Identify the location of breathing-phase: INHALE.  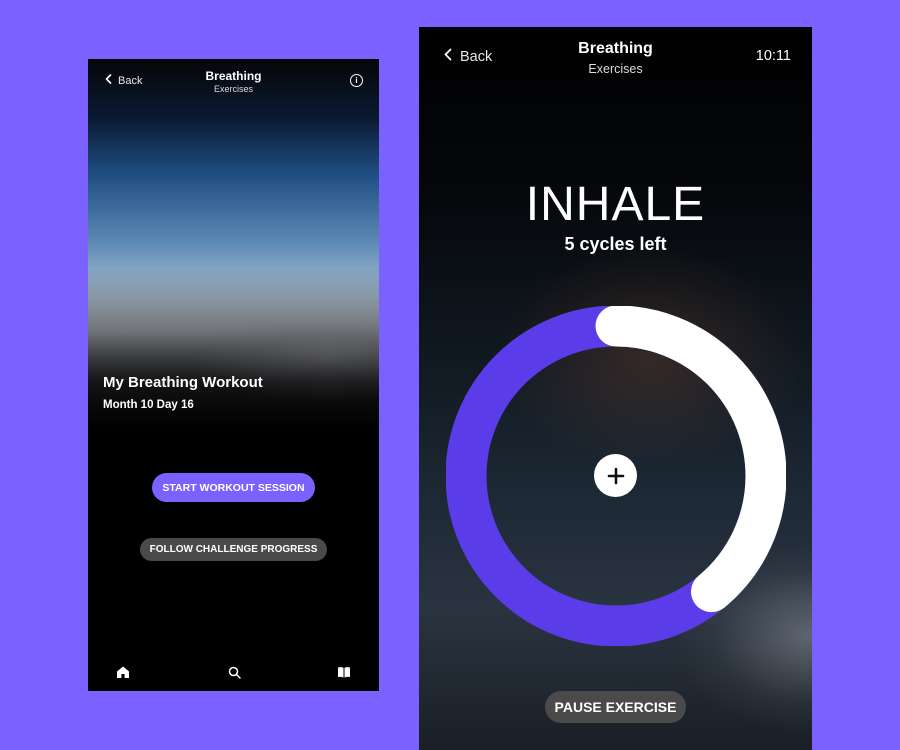
(615, 204).